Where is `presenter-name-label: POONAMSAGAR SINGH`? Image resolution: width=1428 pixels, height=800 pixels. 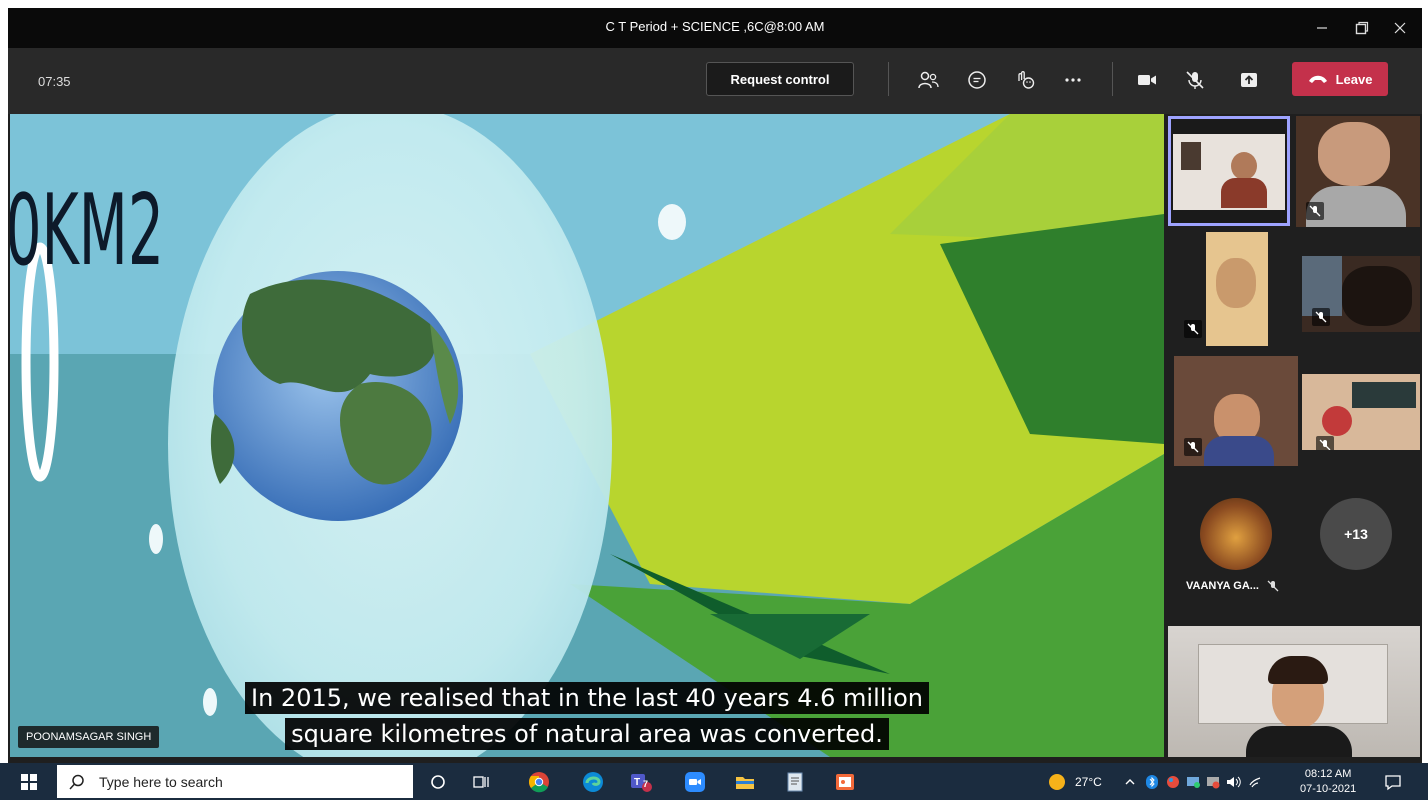 presenter-name-label: POONAMSAGAR SINGH is located at coordinates (89, 737).